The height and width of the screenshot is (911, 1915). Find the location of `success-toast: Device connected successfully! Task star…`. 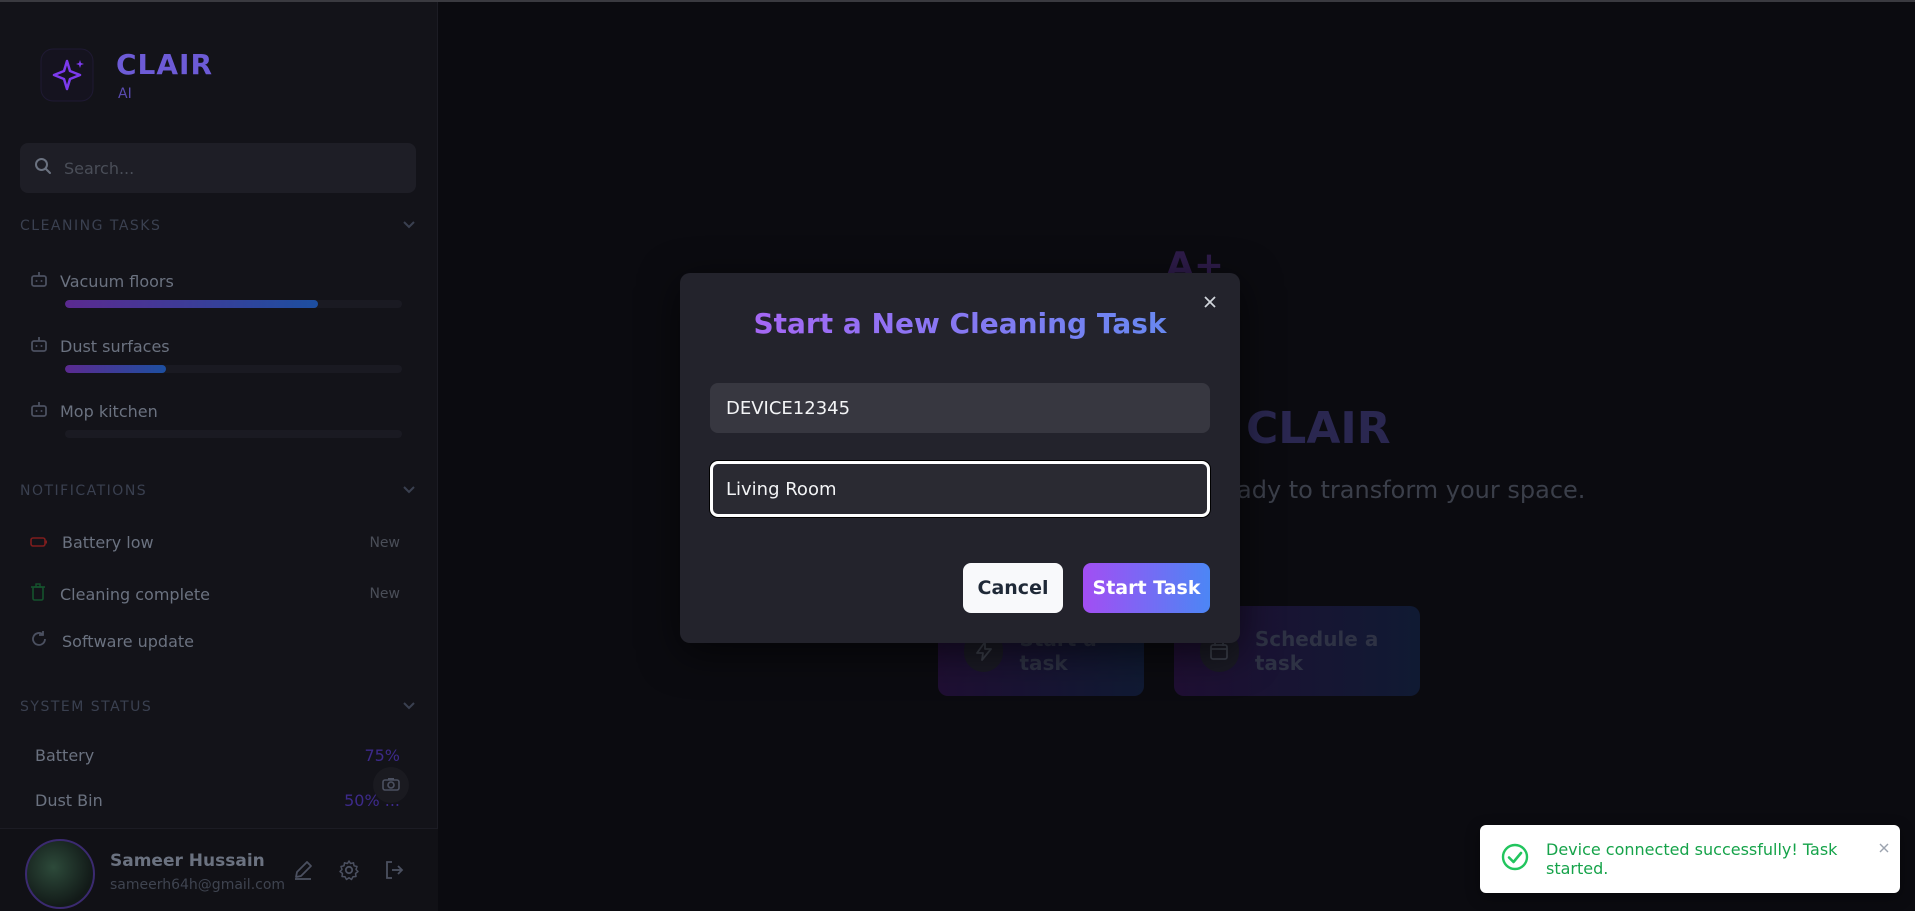

success-toast: Device connected successfully! Task star… is located at coordinates (1690, 859).